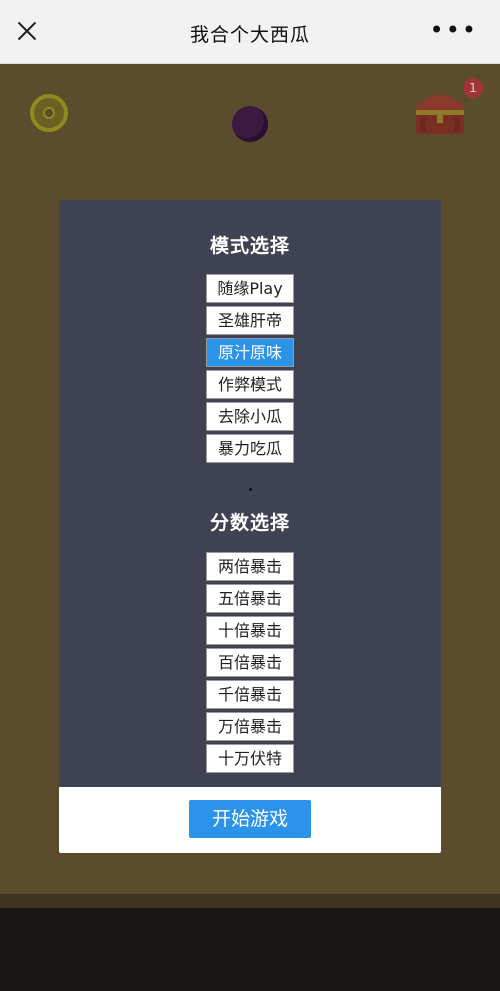 This screenshot has height=991, width=500. Describe the element at coordinates (250, 320) in the screenshot. I see `mode-option-2: 圣雄肝帝` at that location.